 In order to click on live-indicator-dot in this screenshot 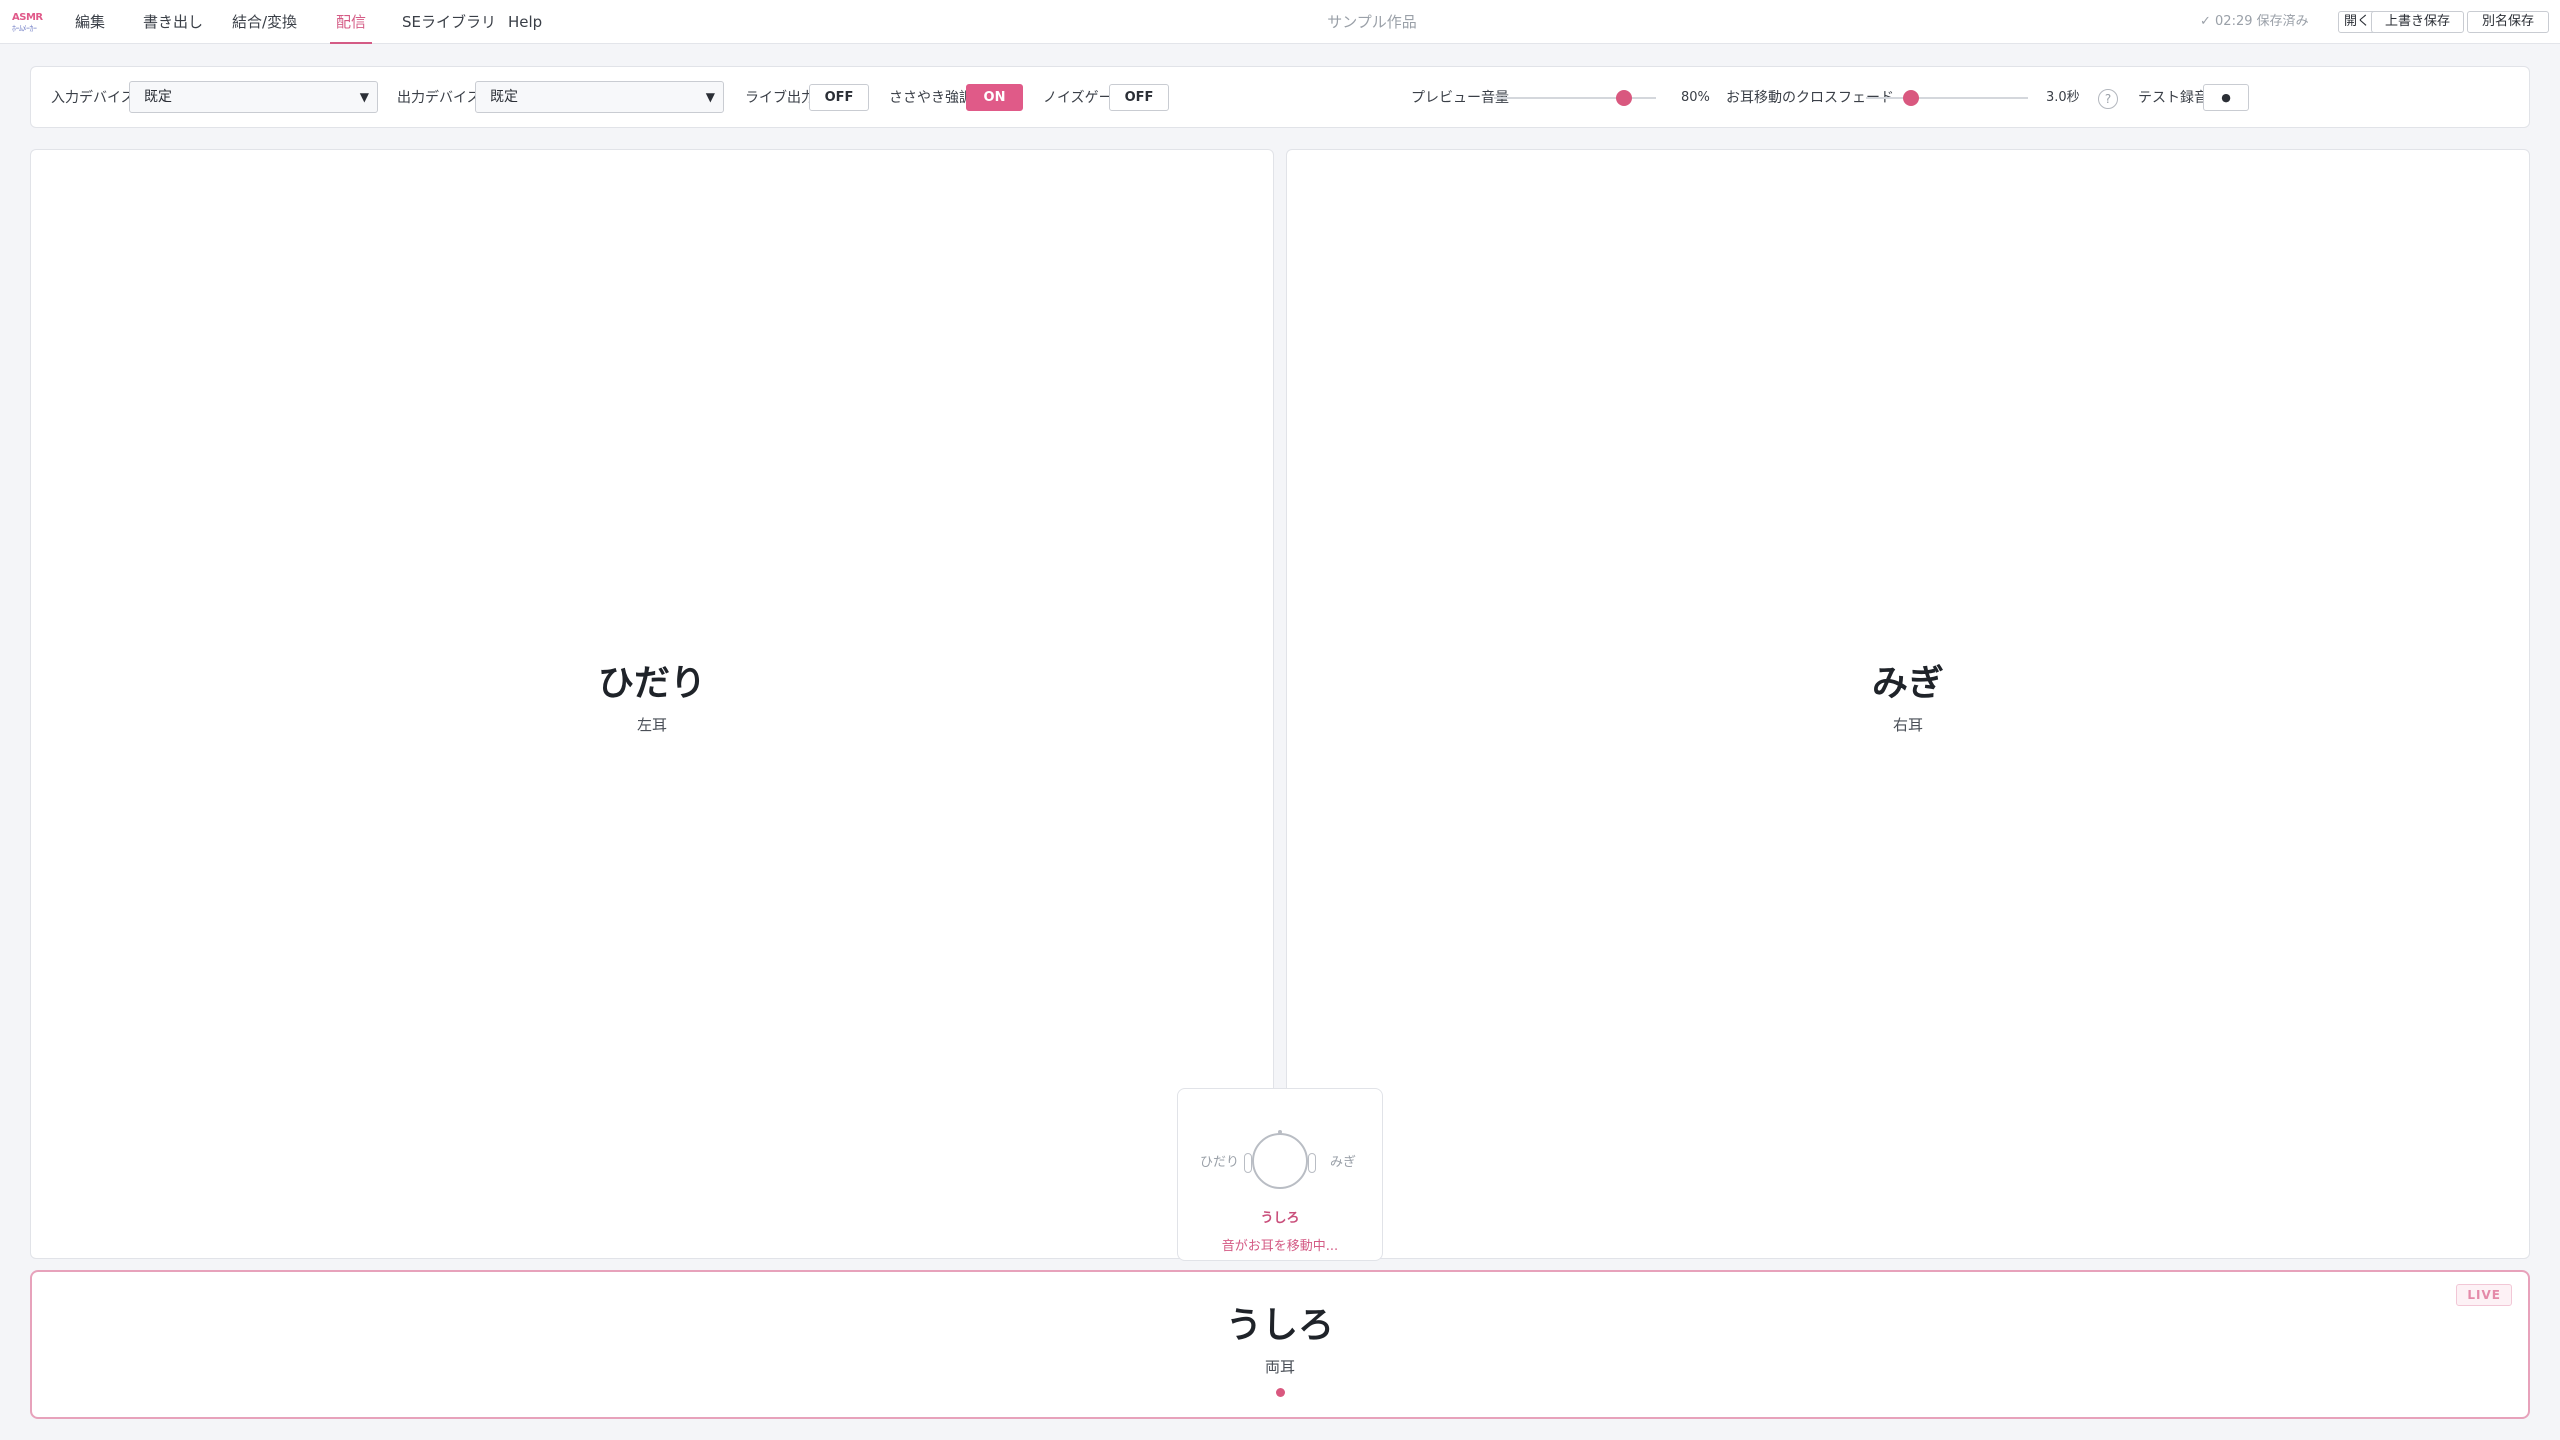, I will do `click(1280, 1392)`.